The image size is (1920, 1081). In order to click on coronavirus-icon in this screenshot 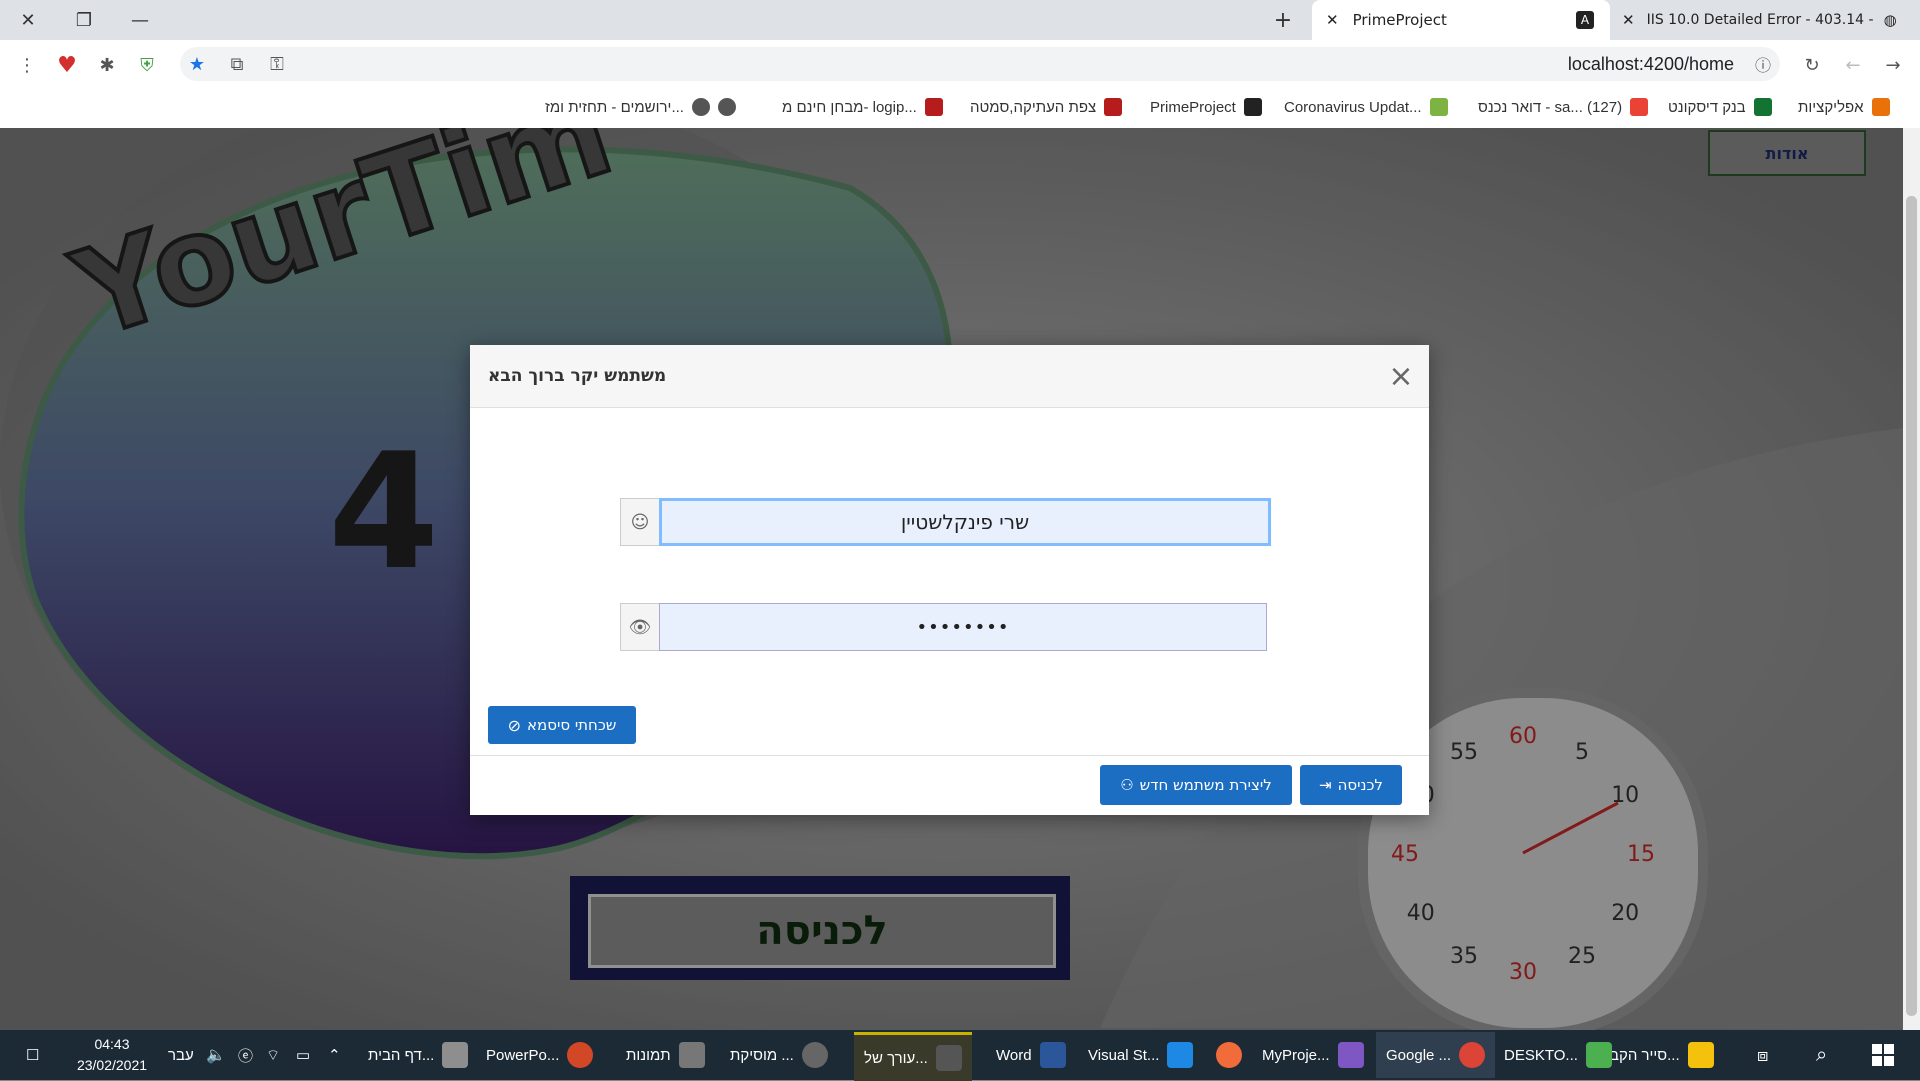, I will do `click(1438, 107)`.